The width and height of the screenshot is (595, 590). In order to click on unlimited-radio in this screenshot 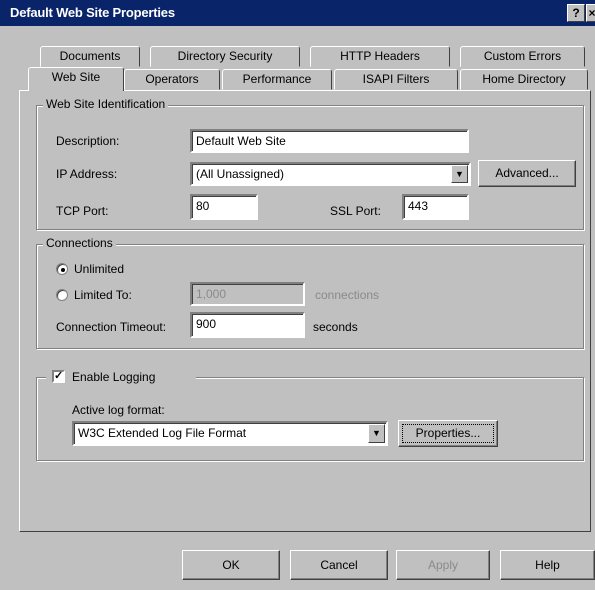, I will do `click(62, 269)`.